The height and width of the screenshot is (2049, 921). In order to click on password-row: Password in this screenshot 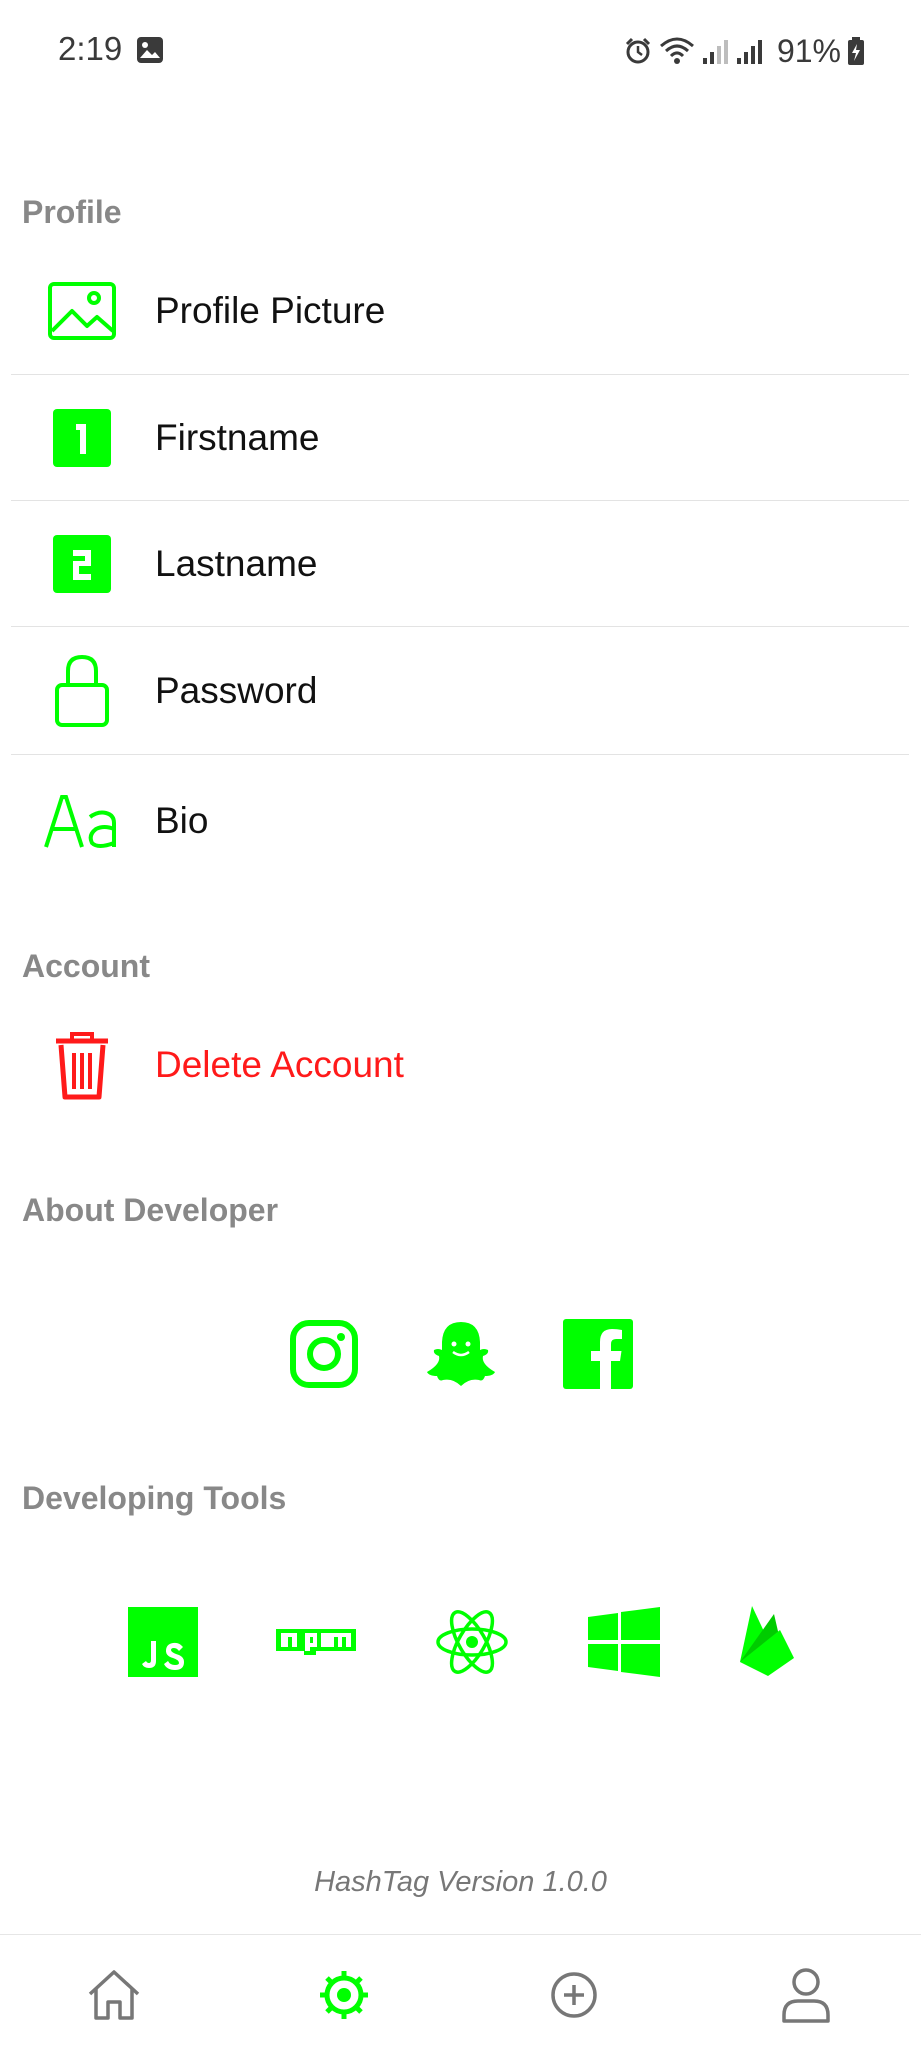, I will do `click(460, 691)`.